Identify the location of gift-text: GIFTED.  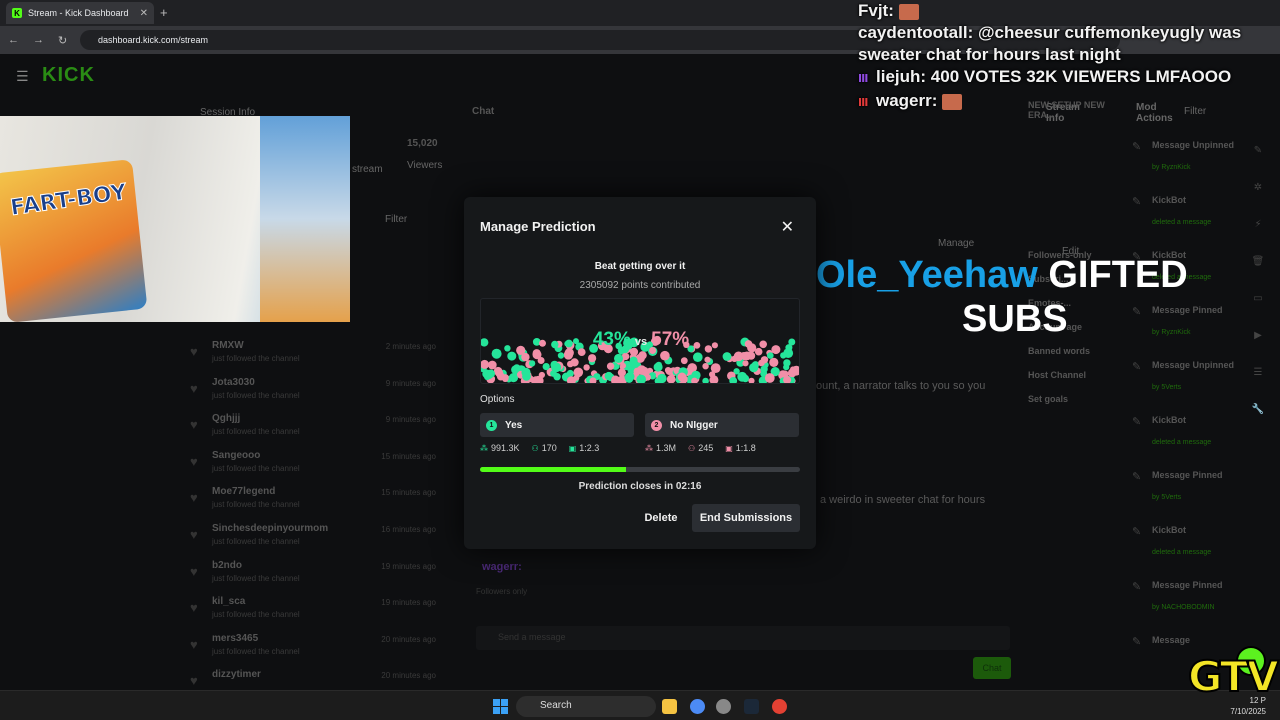
(1118, 275).